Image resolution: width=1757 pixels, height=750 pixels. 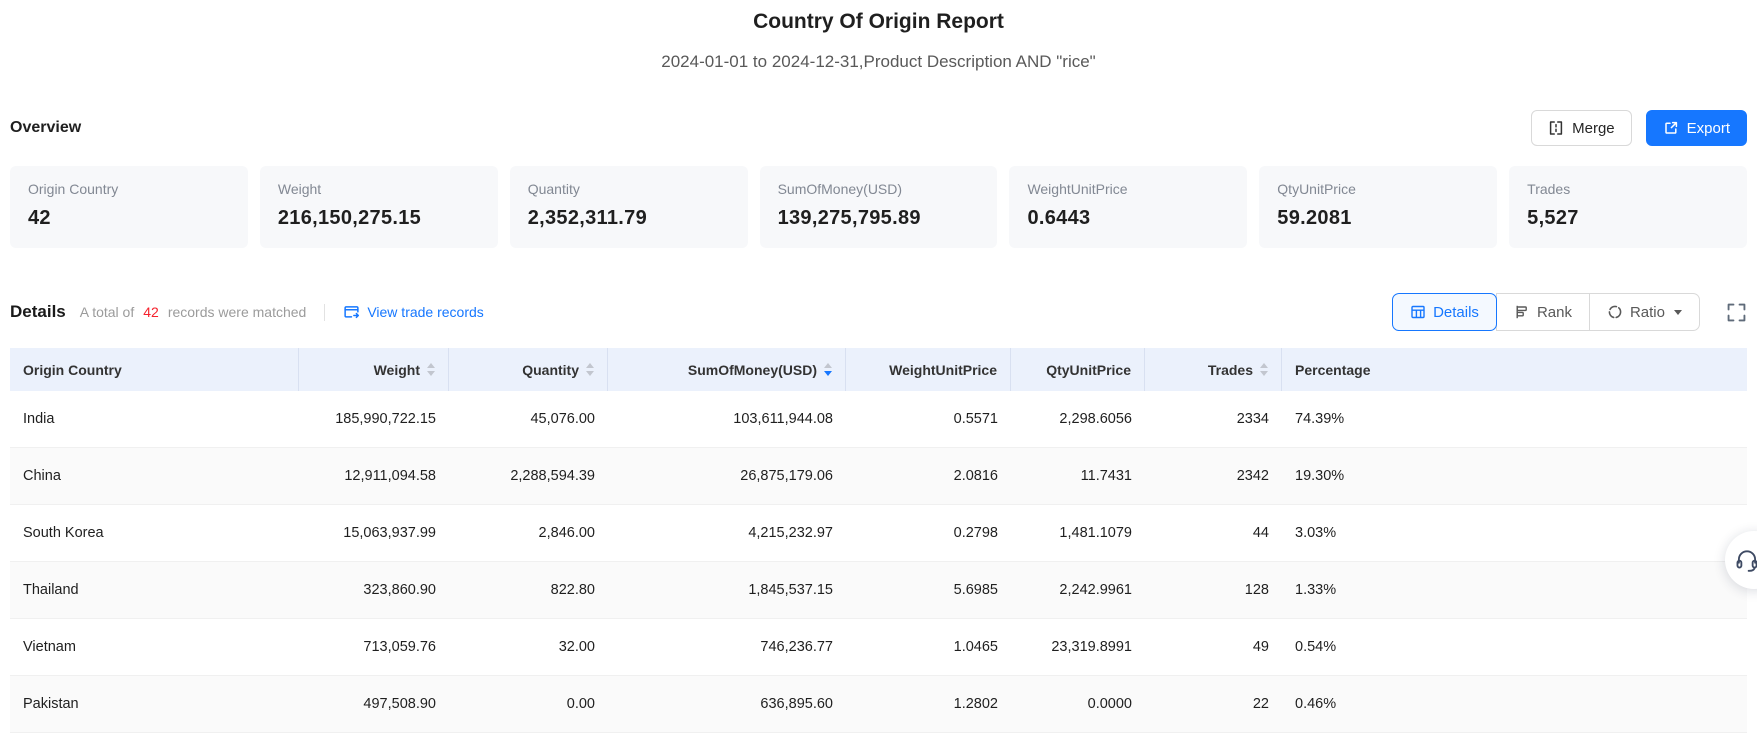 What do you see at coordinates (1095, 590) in the screenshot?
I see `table-cell: 2,242.9961` at bounding box center [1095, 590].